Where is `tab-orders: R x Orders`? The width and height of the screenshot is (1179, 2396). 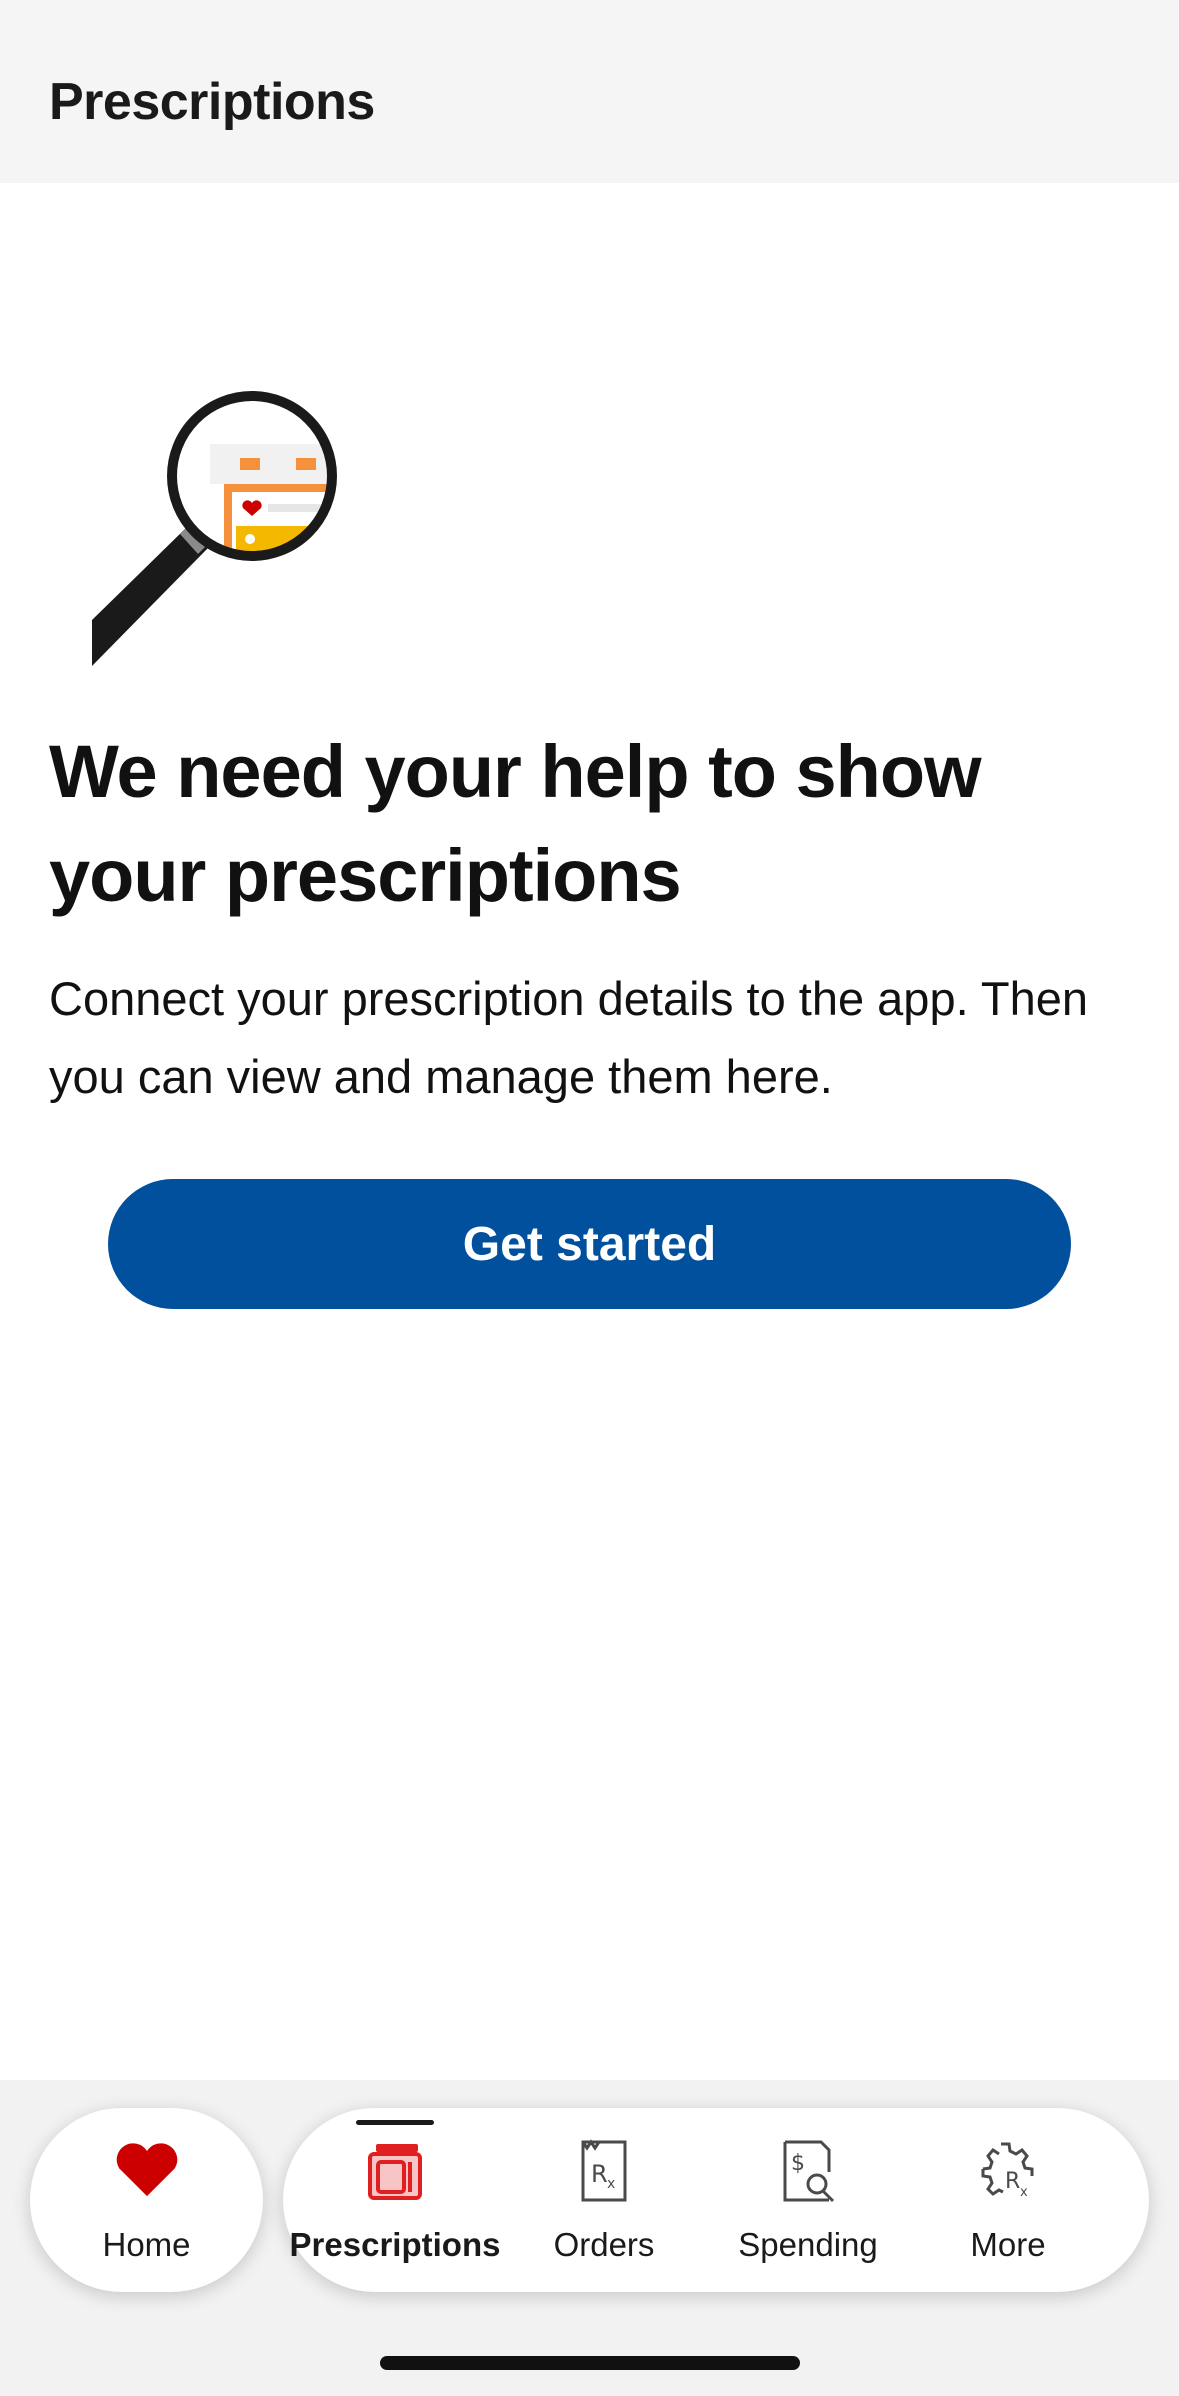
tab-orders: R x Orders is located at coordinates (604, 2200).